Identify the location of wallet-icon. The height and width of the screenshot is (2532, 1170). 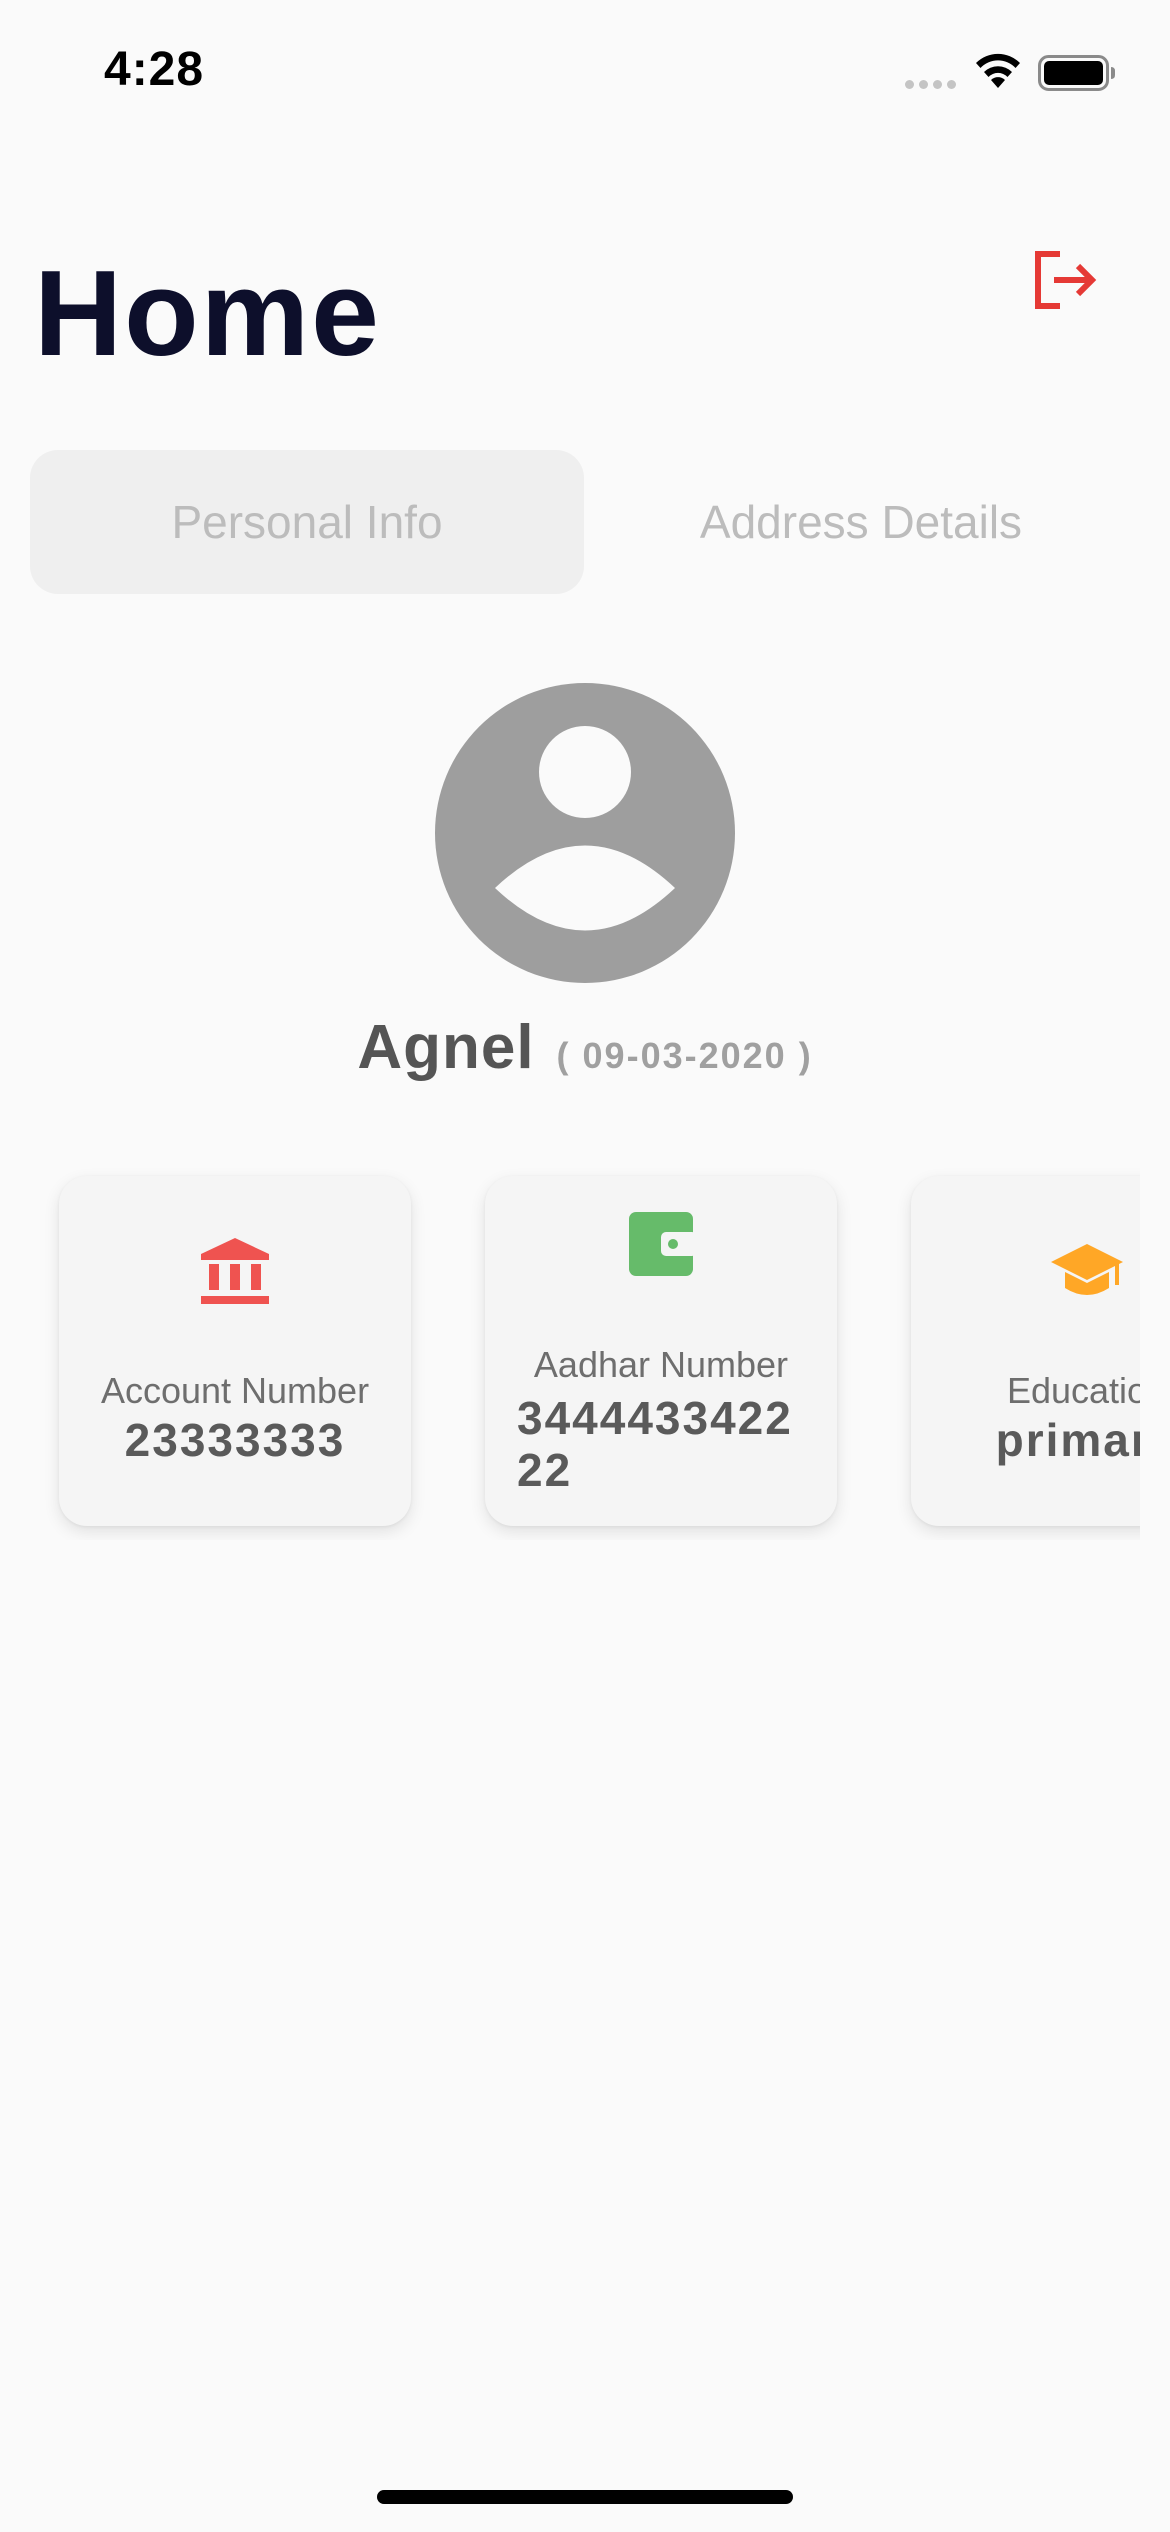
(663, 1244).